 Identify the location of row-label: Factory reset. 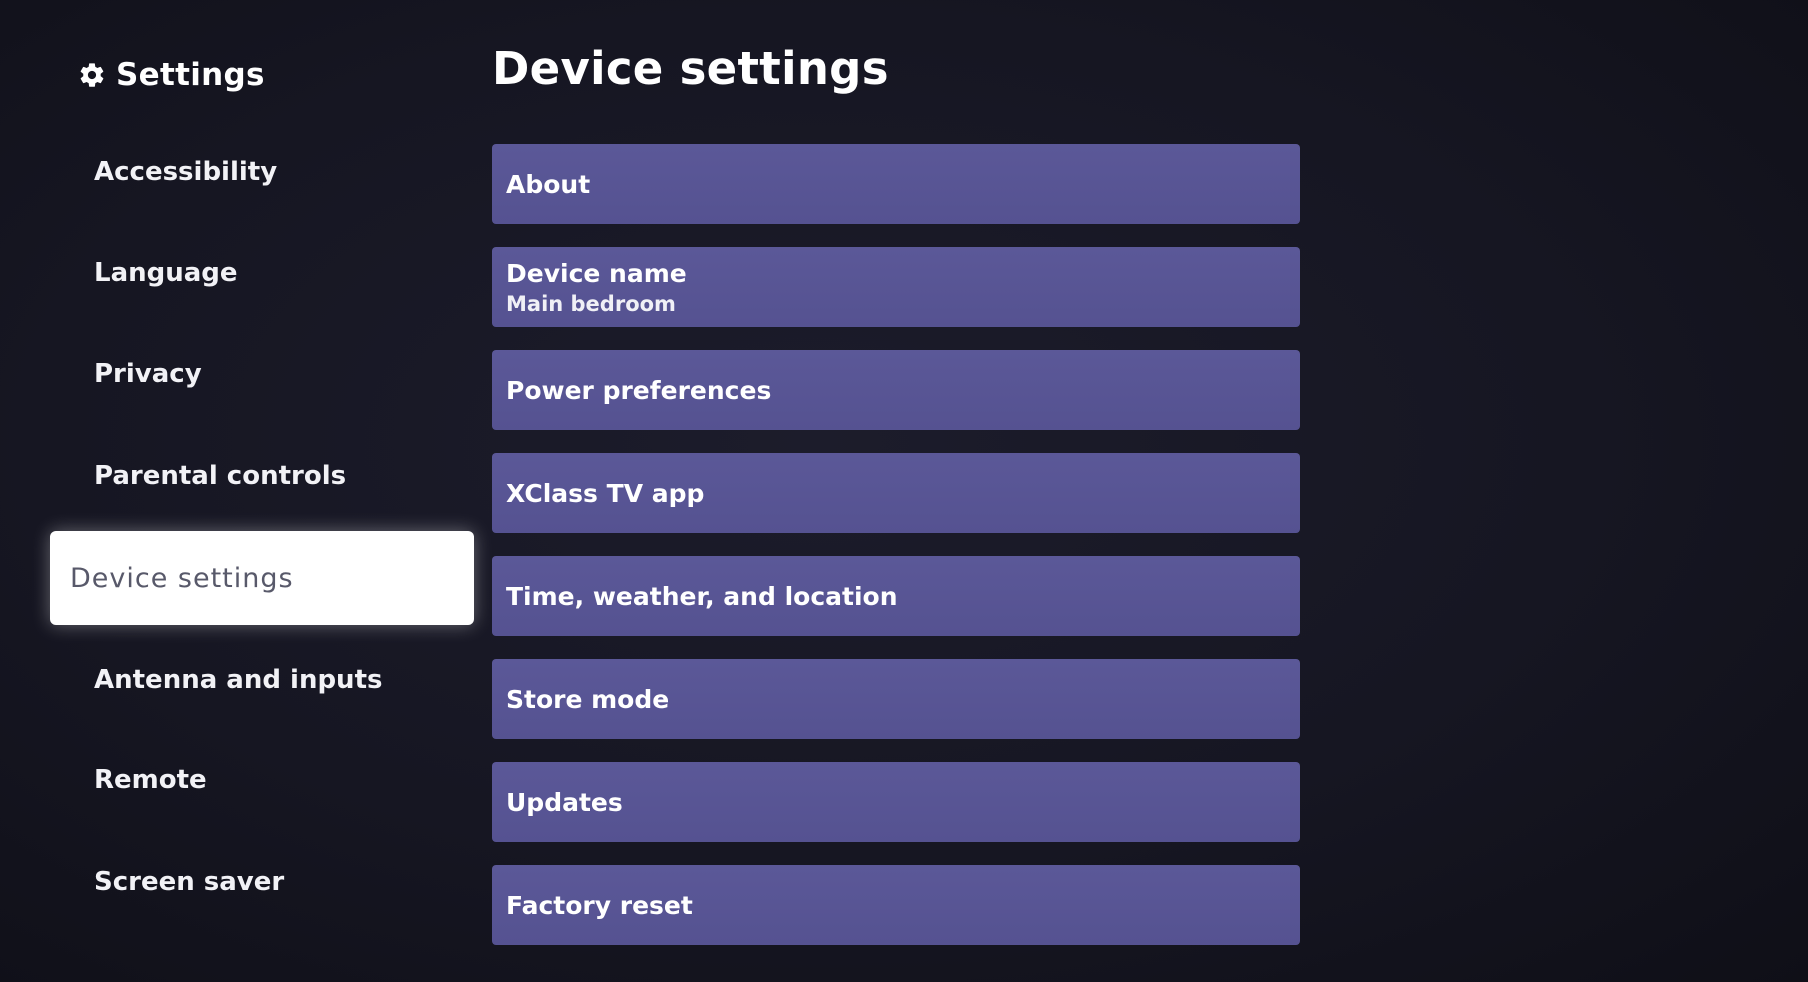
(599, 905).